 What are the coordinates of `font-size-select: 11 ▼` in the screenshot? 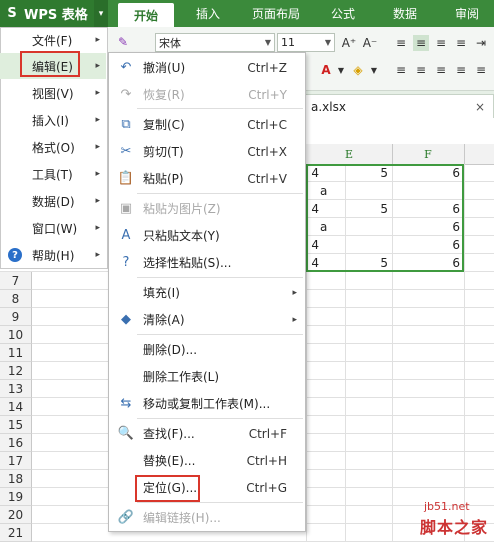 It's located at (306, 42).